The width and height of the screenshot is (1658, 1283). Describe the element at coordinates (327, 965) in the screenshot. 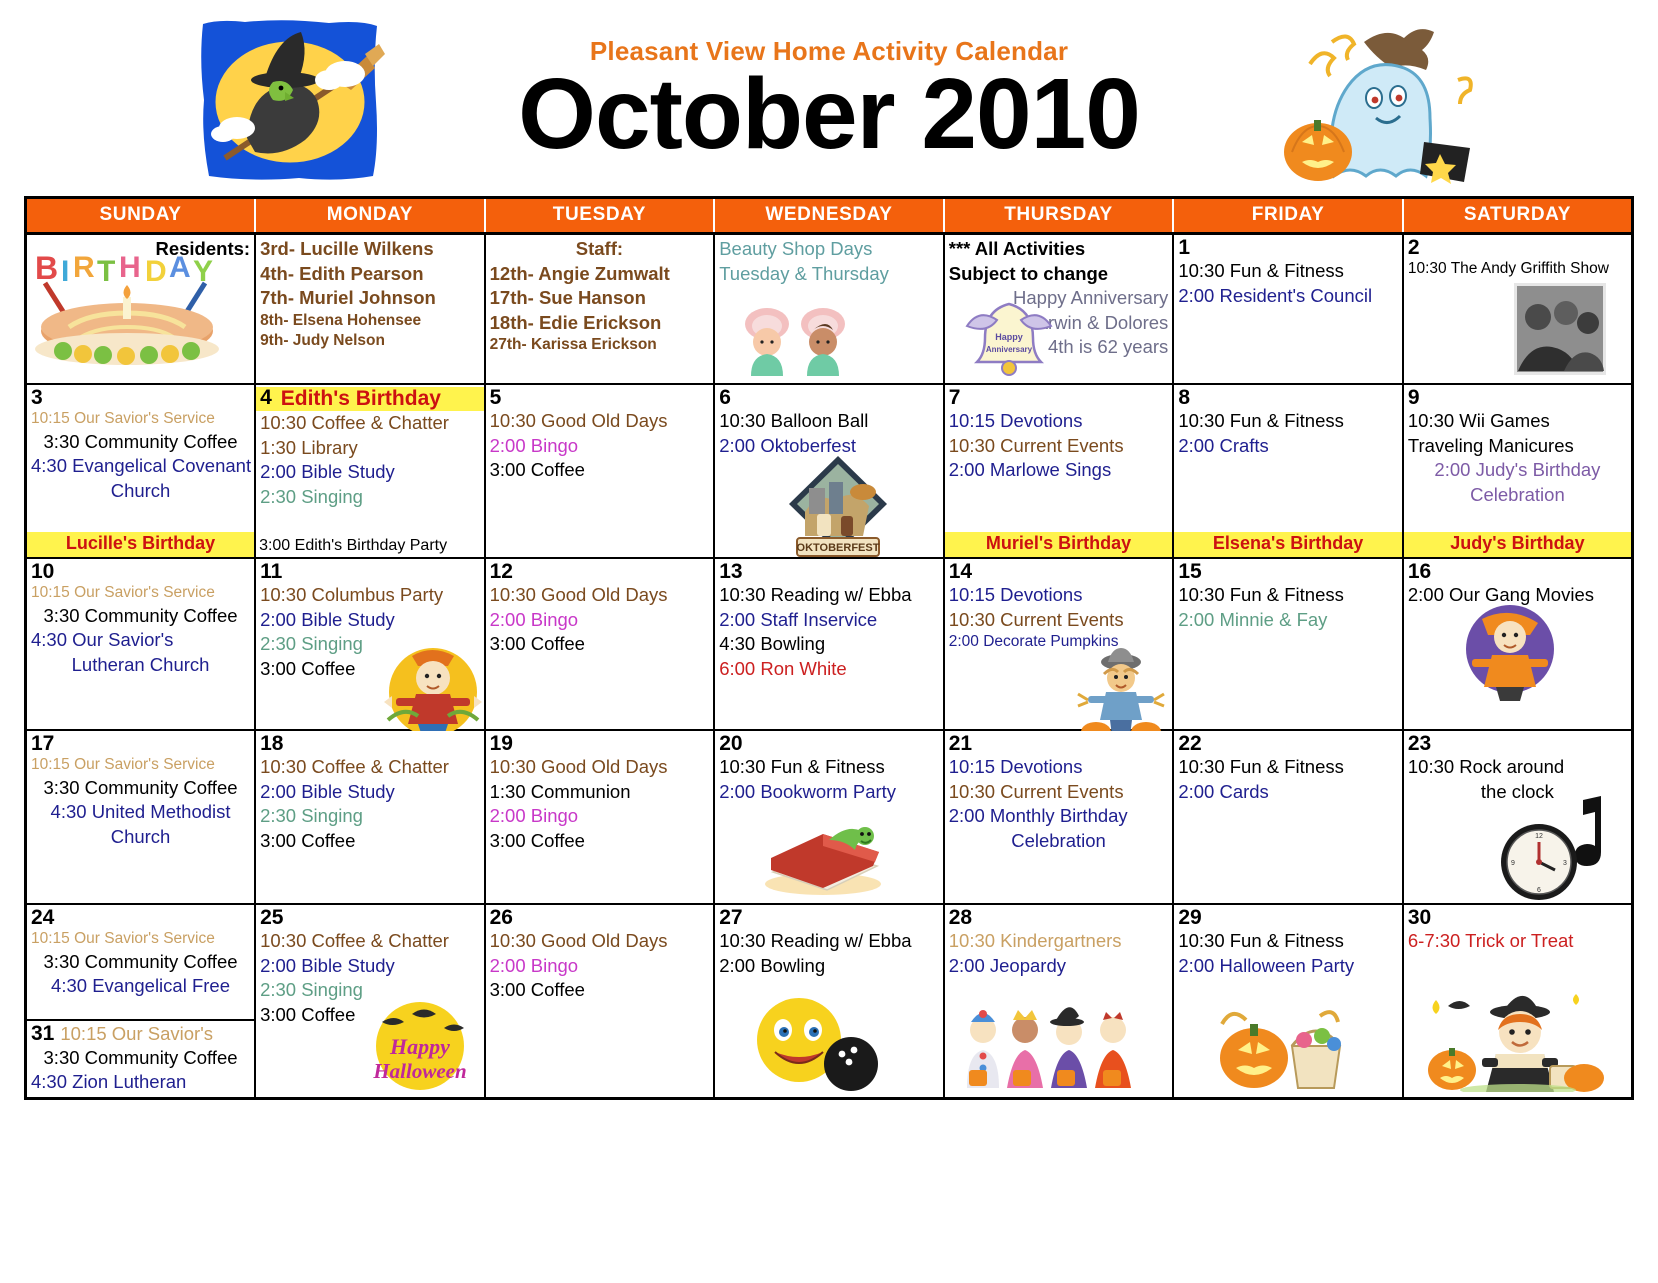

I see `event-line: 2:00 Bible Study` at that location.